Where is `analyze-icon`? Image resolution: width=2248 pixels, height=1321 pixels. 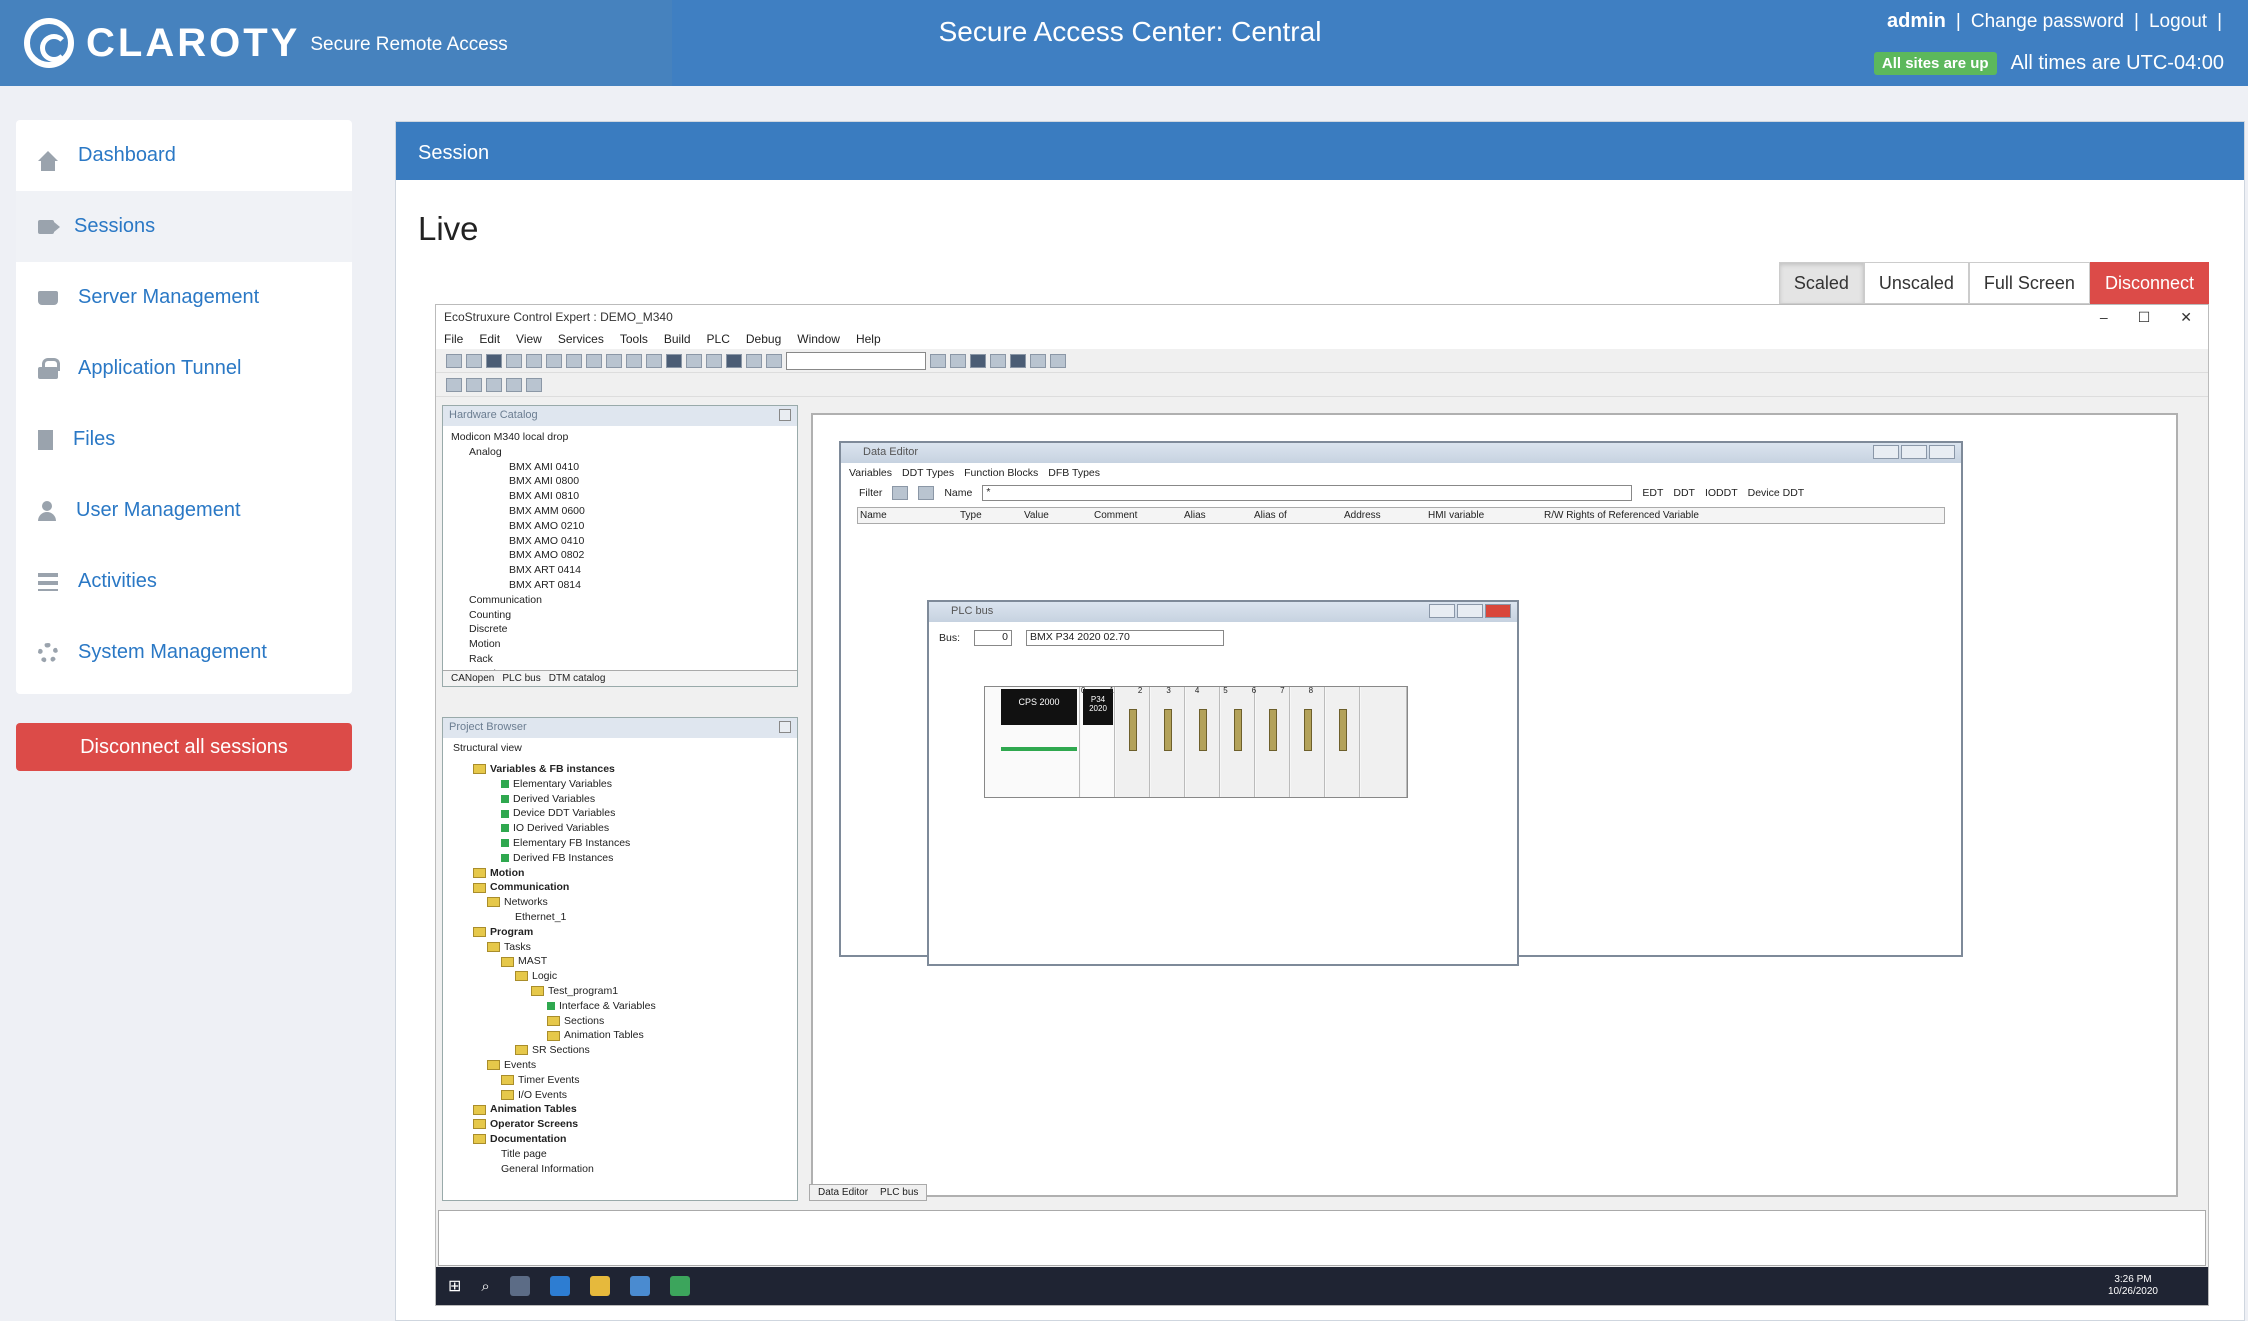
analyze-icon is located at coordinates (634, 360).